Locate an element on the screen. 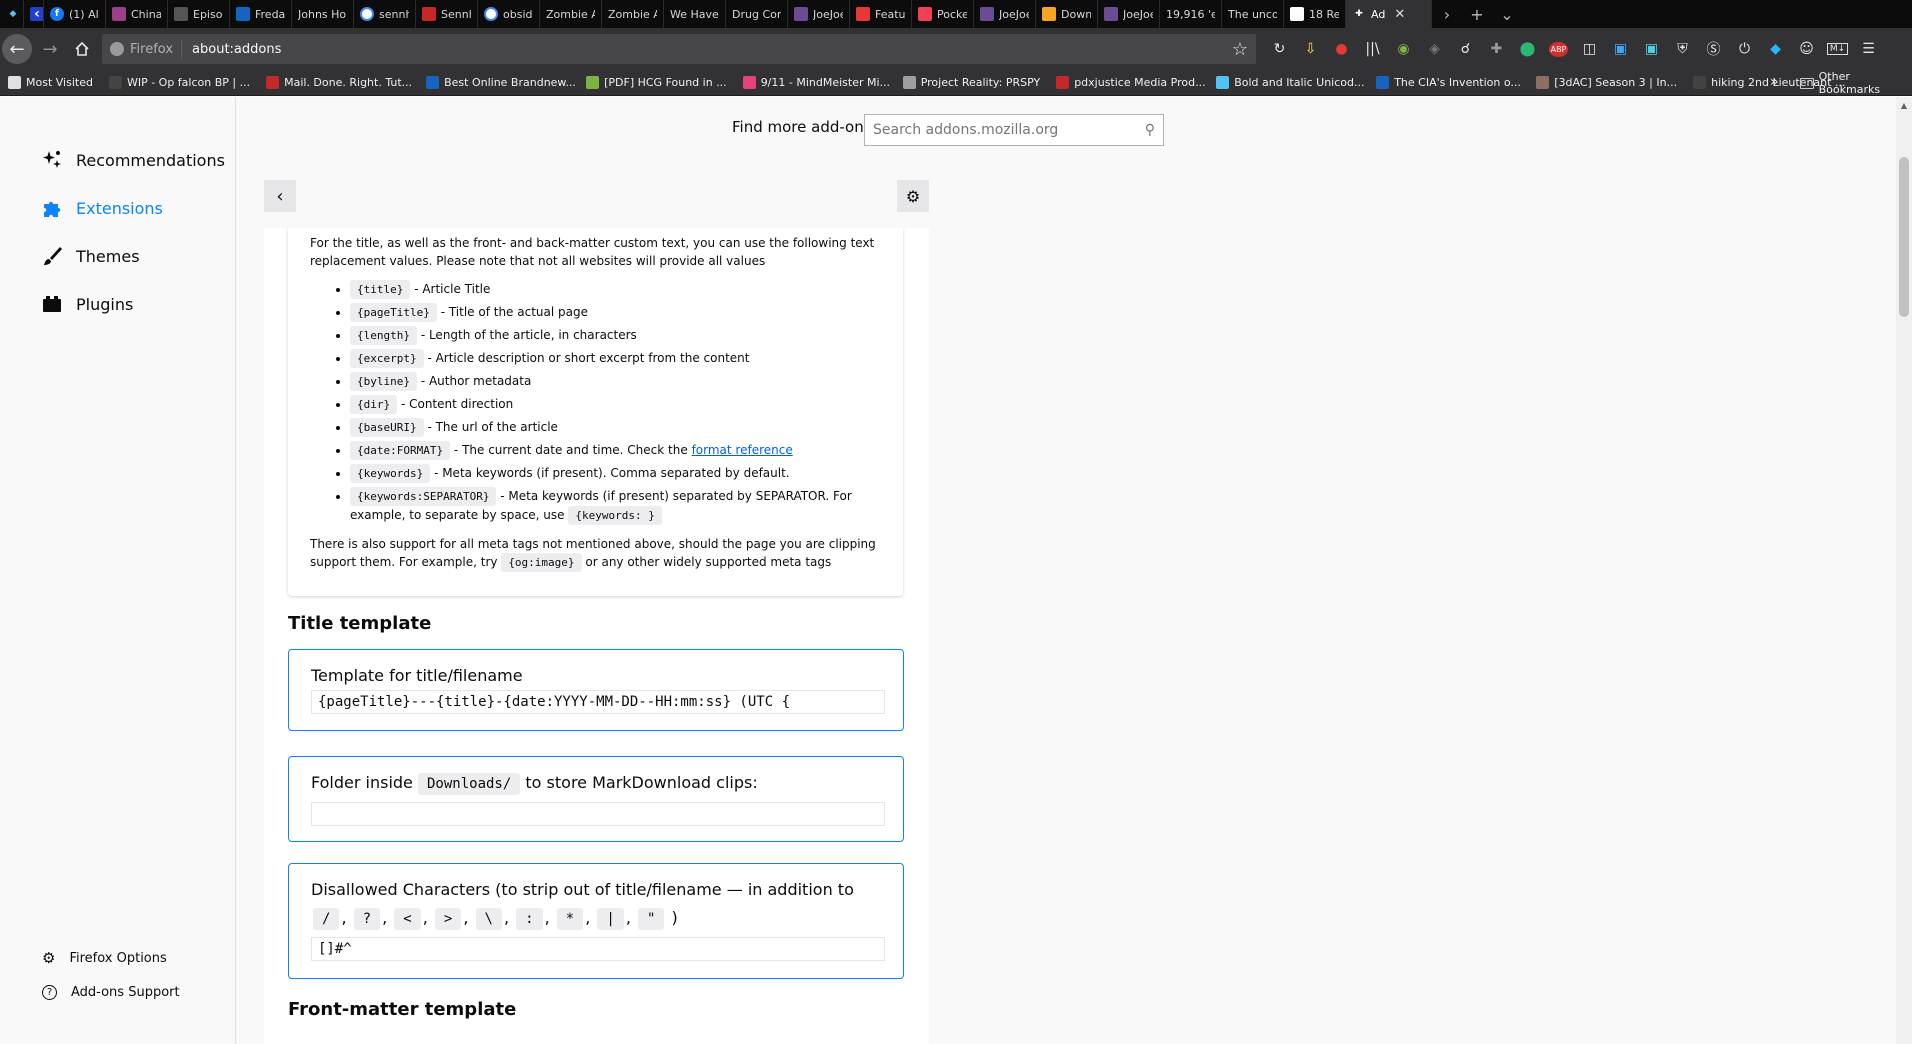 The height and width of the screenshot is (1044, 1912). browser-tab: ◆ is located at coordinates (12, 14).